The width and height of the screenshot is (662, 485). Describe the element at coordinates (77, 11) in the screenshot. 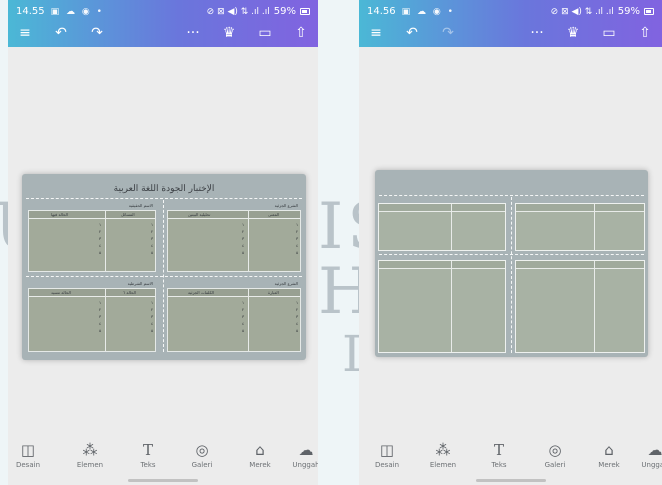

I see `notification-icons: ▣ ☁ ◉ •` at that location.